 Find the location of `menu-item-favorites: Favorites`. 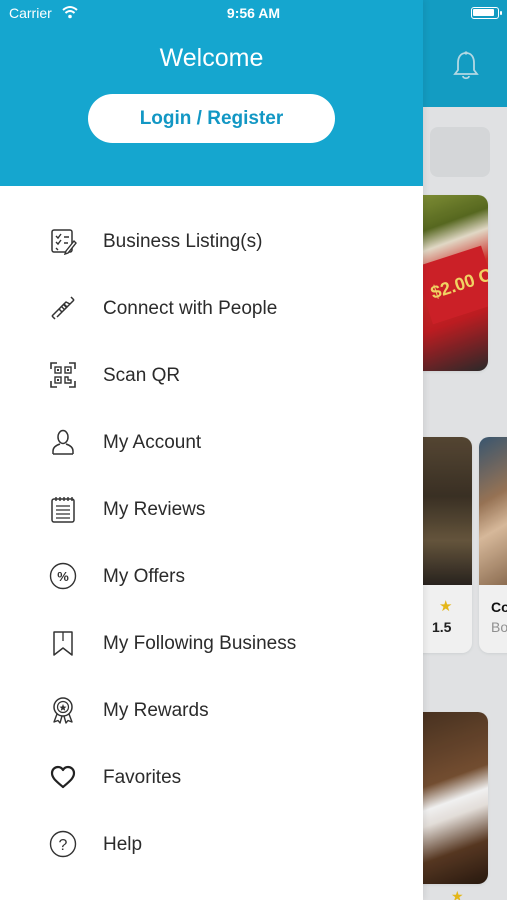

menu-item-favorites: Favorites is located at coordinates (211, 777).